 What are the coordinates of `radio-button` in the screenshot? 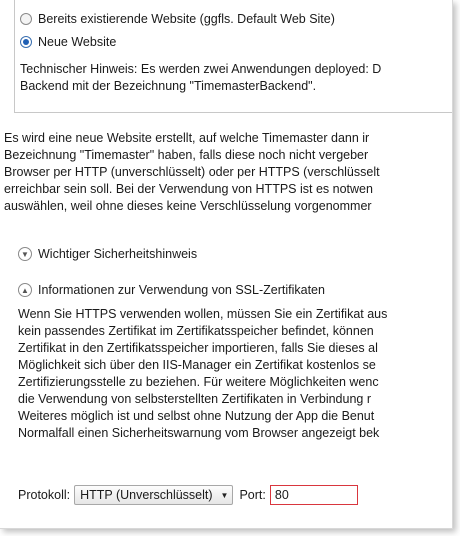 It's located at (26, 19).